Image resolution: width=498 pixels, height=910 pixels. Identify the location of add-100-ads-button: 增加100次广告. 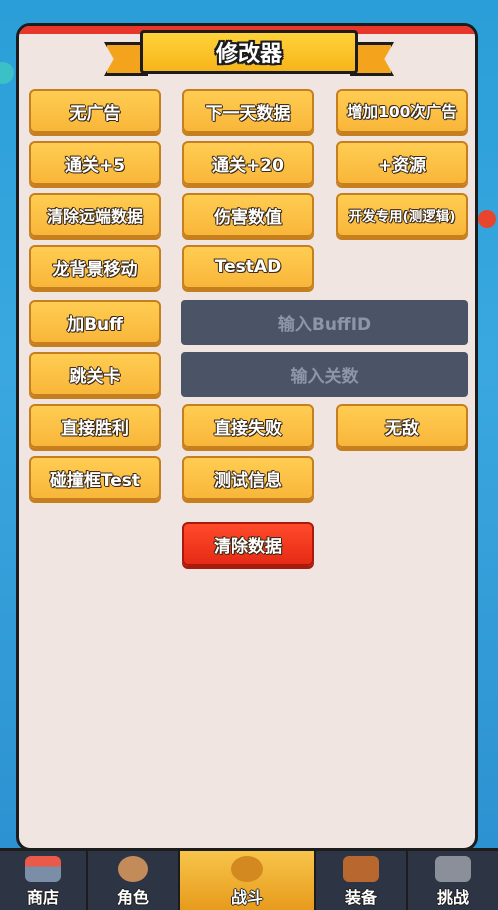
(402, 111).